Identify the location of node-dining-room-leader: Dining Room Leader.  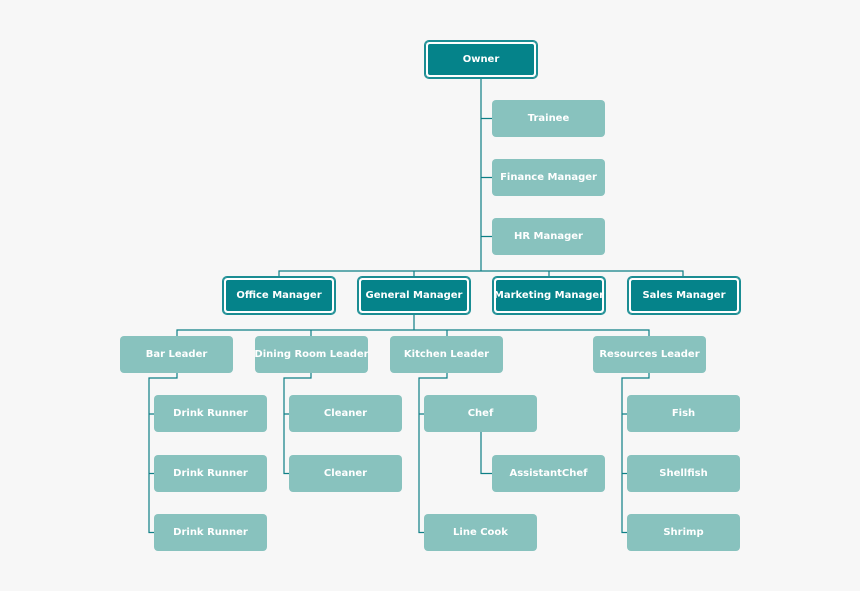
(311, 354).